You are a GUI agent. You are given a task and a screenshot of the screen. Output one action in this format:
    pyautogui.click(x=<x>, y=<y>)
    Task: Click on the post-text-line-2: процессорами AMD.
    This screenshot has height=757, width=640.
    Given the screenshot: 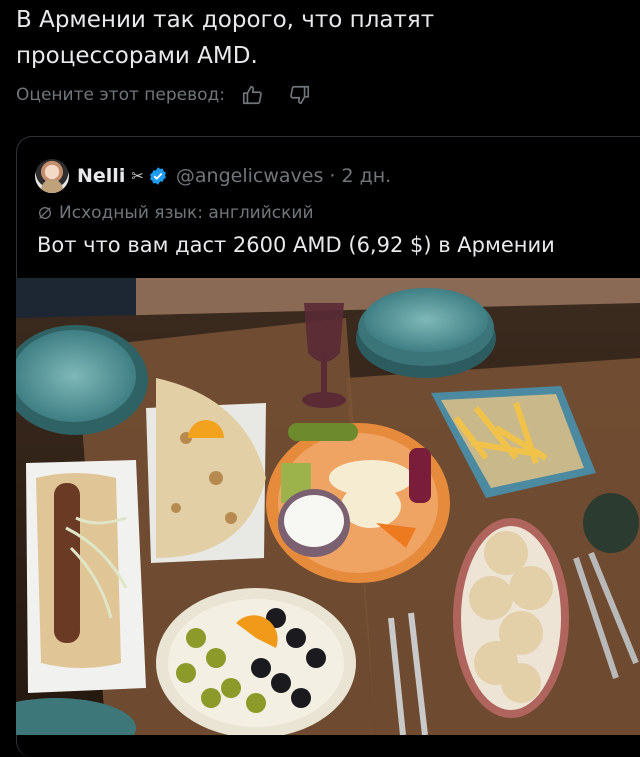 What is the action you would take?
    pyautogui.click(x=137, y=56)
    